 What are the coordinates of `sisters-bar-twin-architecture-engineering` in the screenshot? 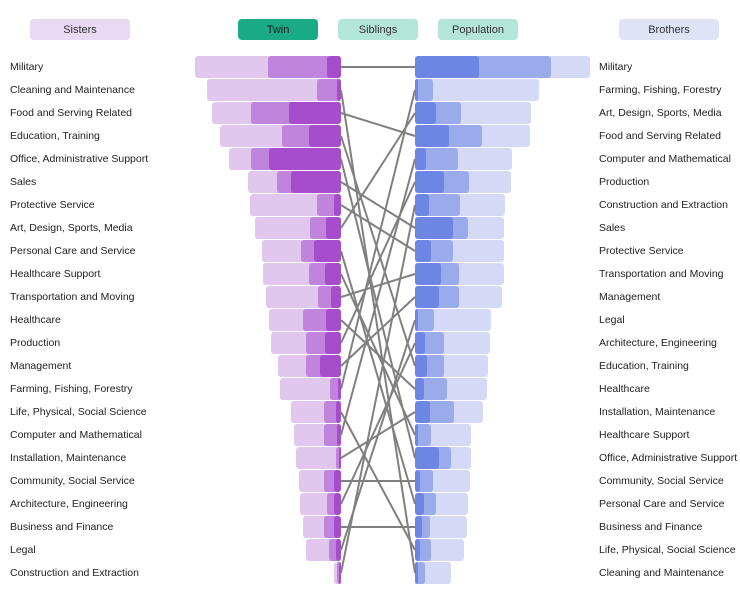 It's located at (337, 504).